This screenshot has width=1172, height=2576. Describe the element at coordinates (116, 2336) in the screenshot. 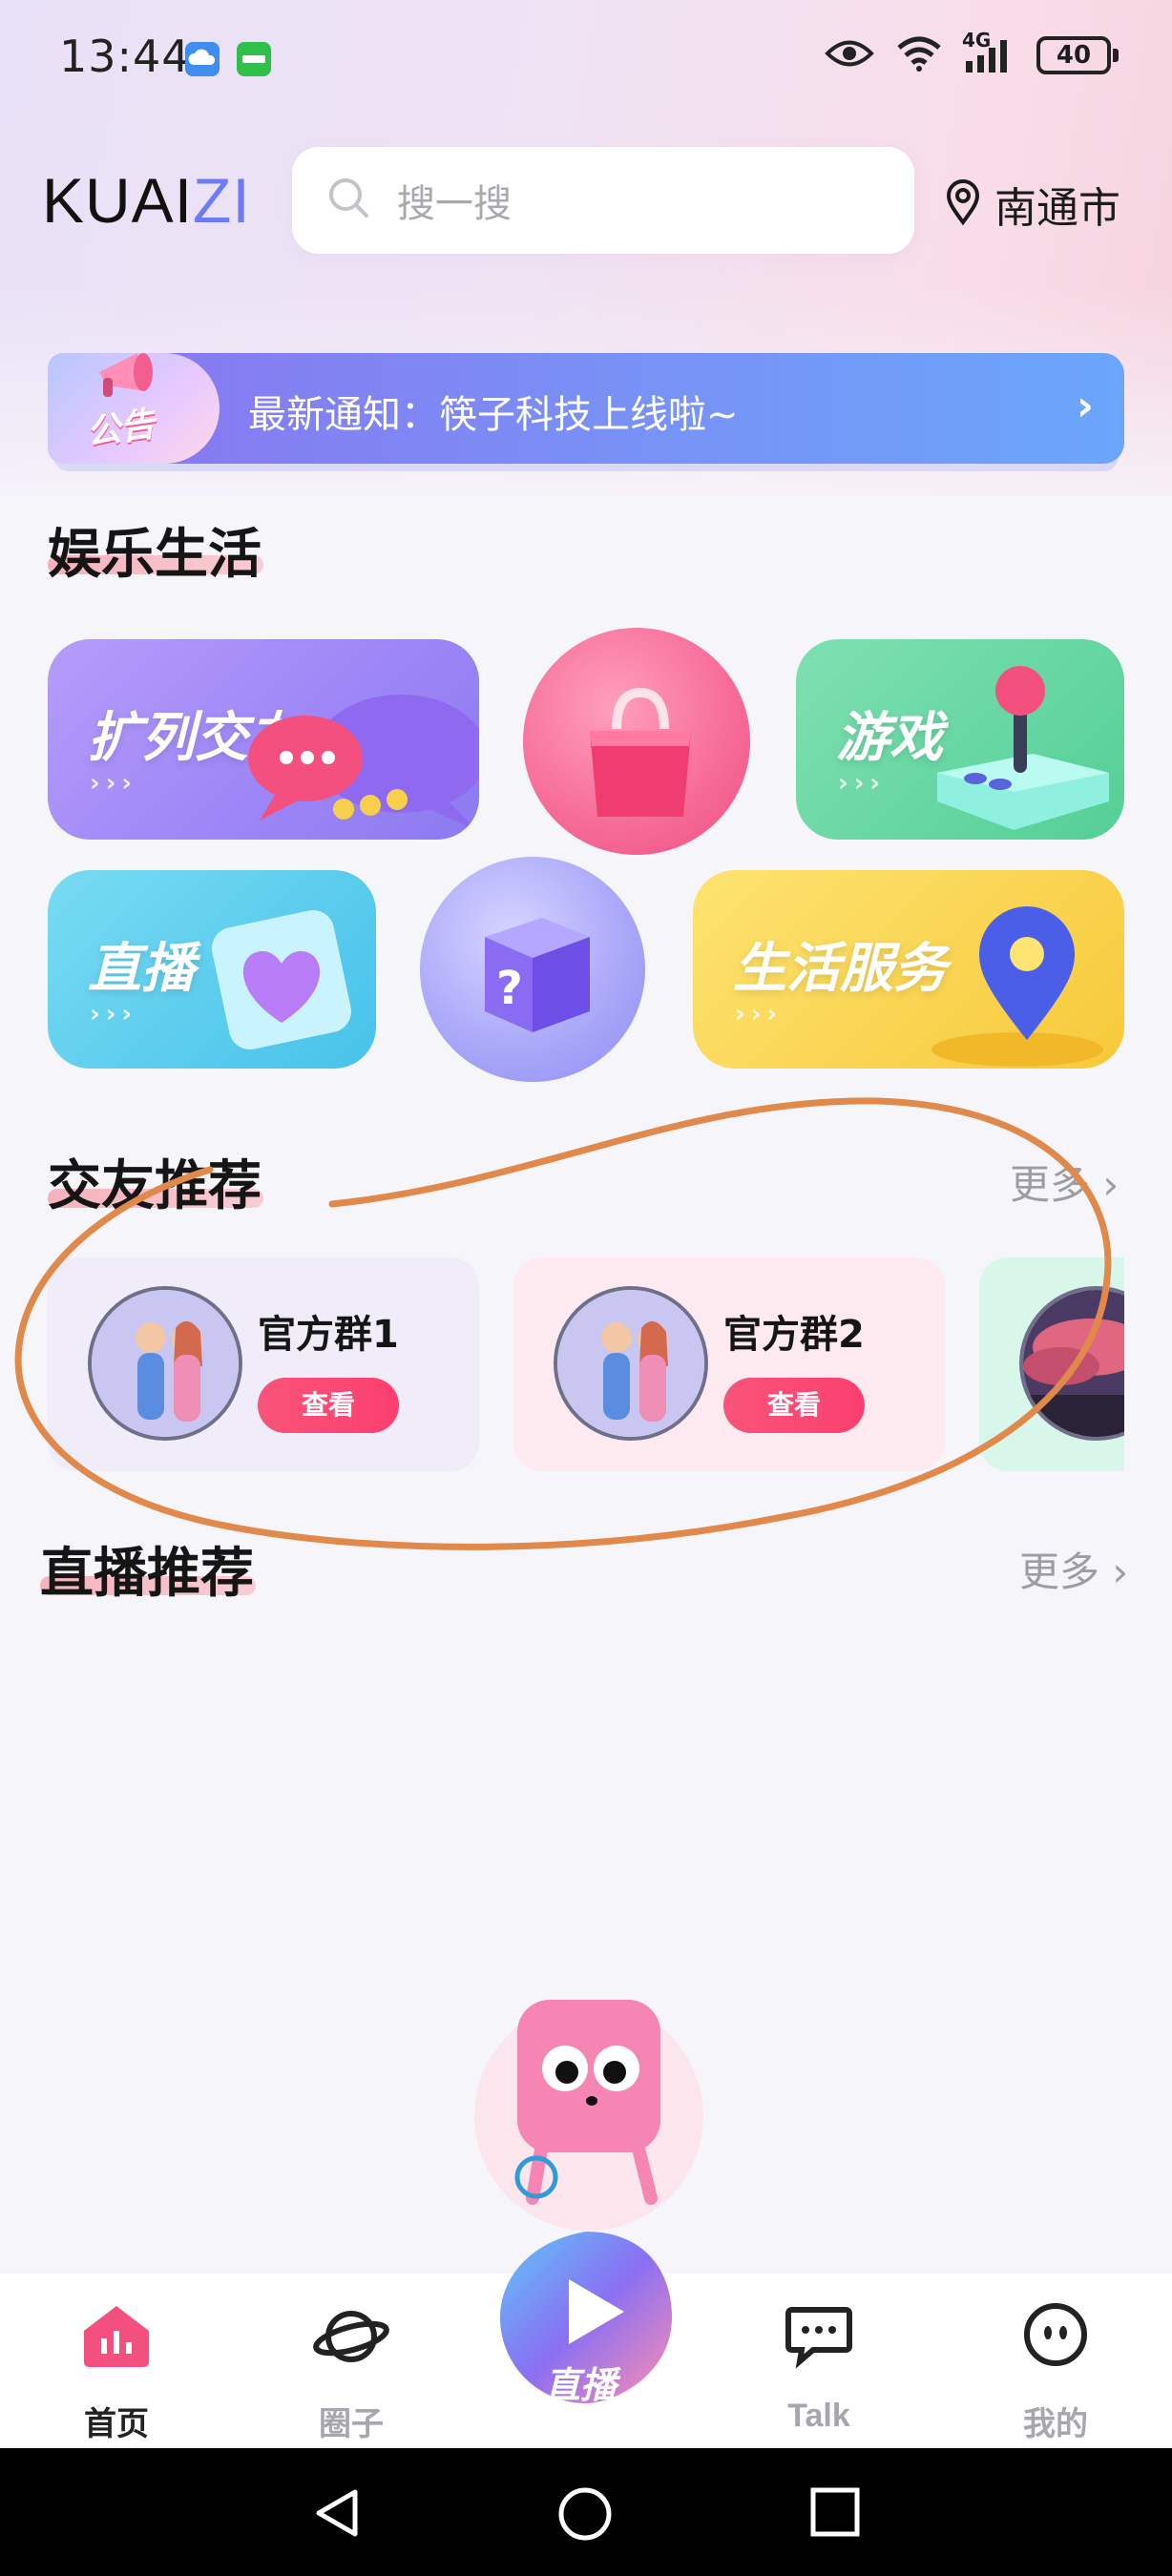

I see `home-icon` at that location.